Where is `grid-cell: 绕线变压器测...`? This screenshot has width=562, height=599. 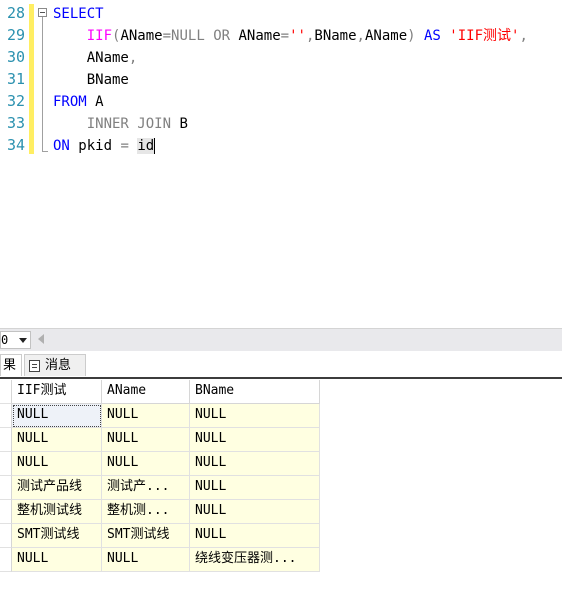
grid-cell: 绕线变压器测... is located at coordinates (255, 560).